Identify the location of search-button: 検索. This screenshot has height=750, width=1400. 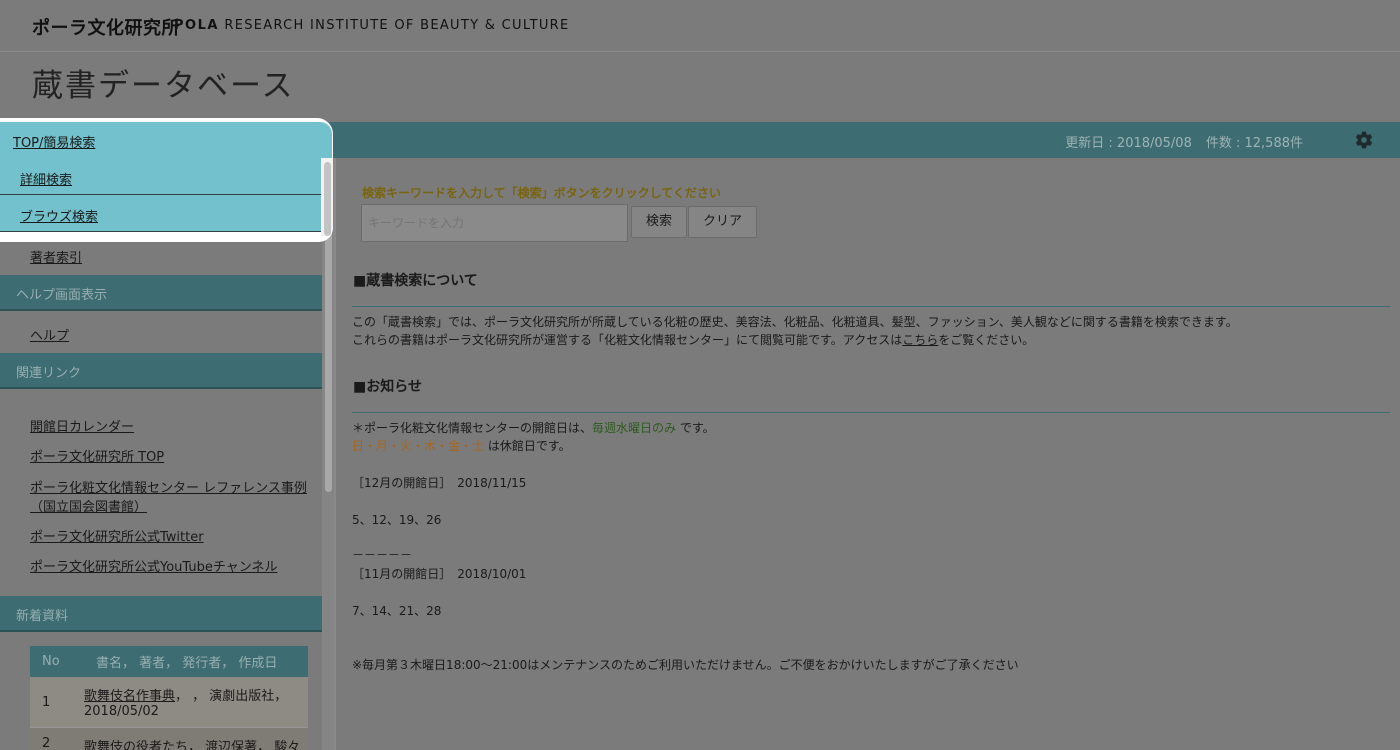
(659, 222).